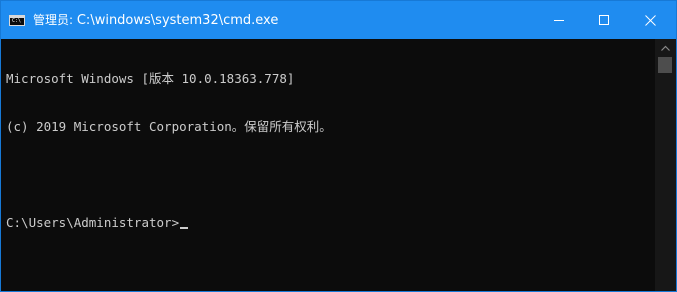 This screenshot has width=677, height=292. What do you see at coordinates (665, 65) in the screenshot?
I see `scrollbar-thumb` at bounding box center [665, 65].